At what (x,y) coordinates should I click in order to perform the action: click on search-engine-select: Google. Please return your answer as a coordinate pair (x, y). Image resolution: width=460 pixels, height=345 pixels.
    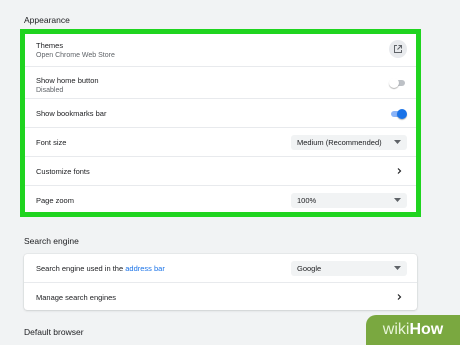
    Looking at the image, I should click on (349, 268).